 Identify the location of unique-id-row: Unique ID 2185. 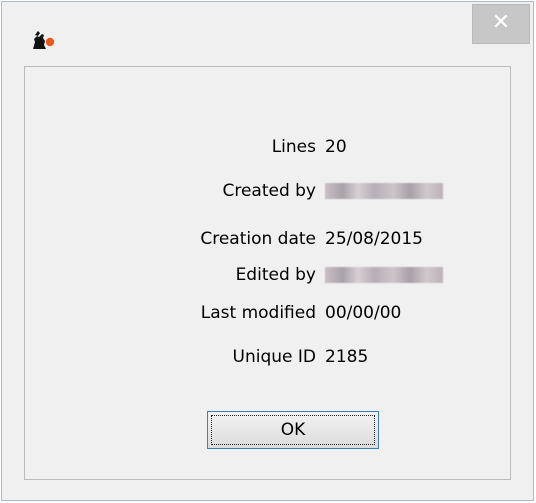
(268, 357).